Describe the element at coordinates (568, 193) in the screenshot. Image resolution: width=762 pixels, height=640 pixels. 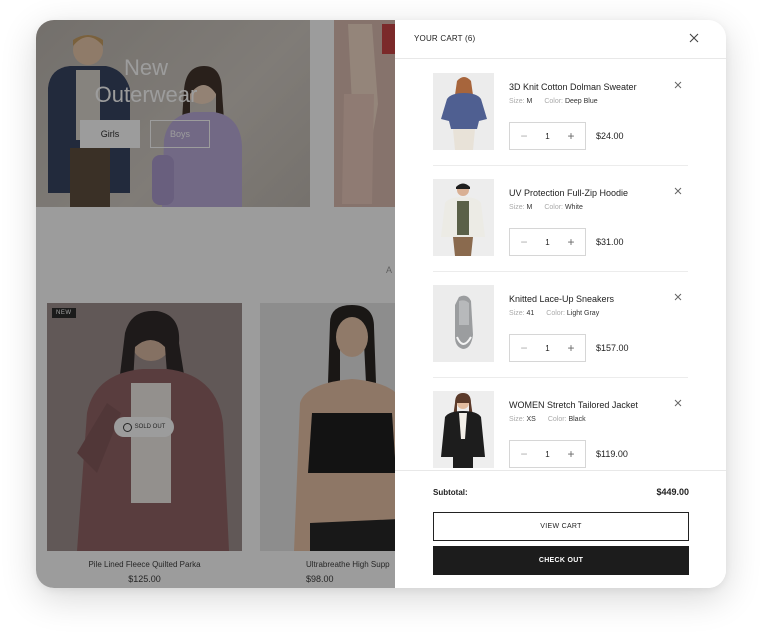
I see `cart-item-name: UV Protection Full-Zip Hoodie` at that location.